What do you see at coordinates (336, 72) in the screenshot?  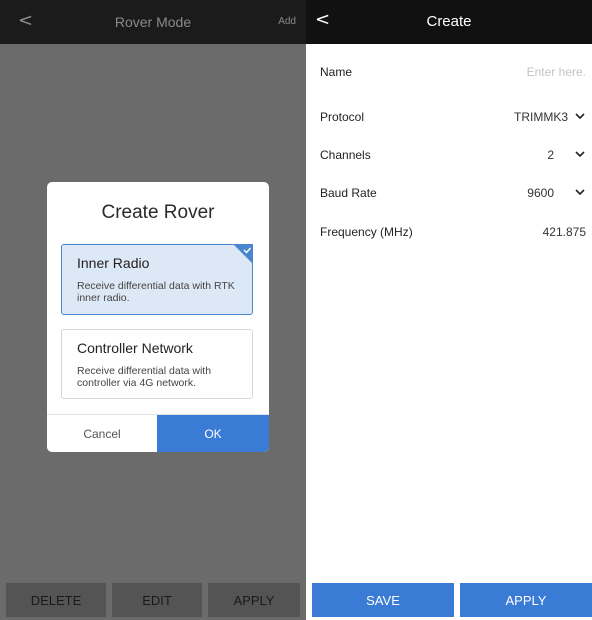 I see `name-label: Name` at bounding box center [336, 72].